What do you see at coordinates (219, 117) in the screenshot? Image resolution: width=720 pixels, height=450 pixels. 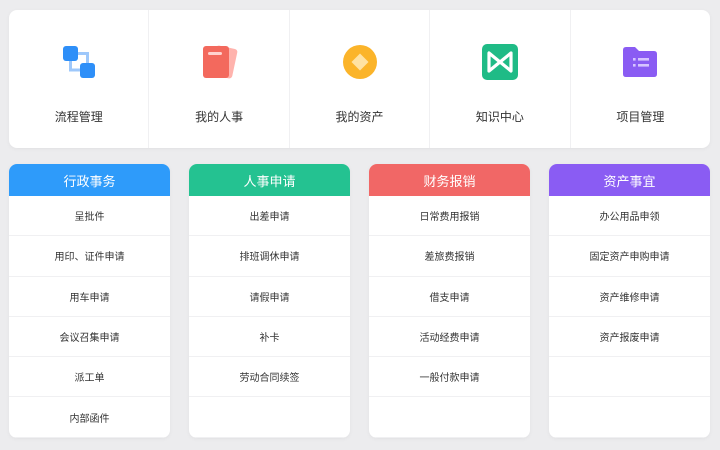 I see `nav-label: 我的人事` at bounding box center [219, 117].